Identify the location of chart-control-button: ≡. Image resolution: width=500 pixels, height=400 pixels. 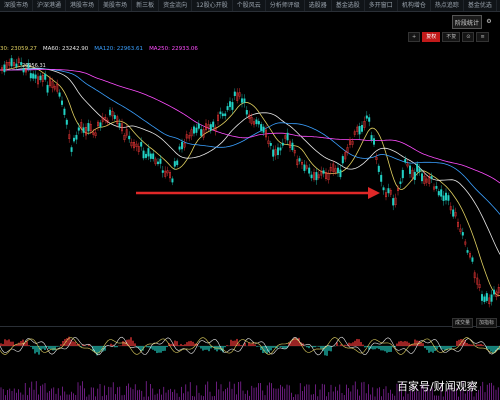
(482, 37).